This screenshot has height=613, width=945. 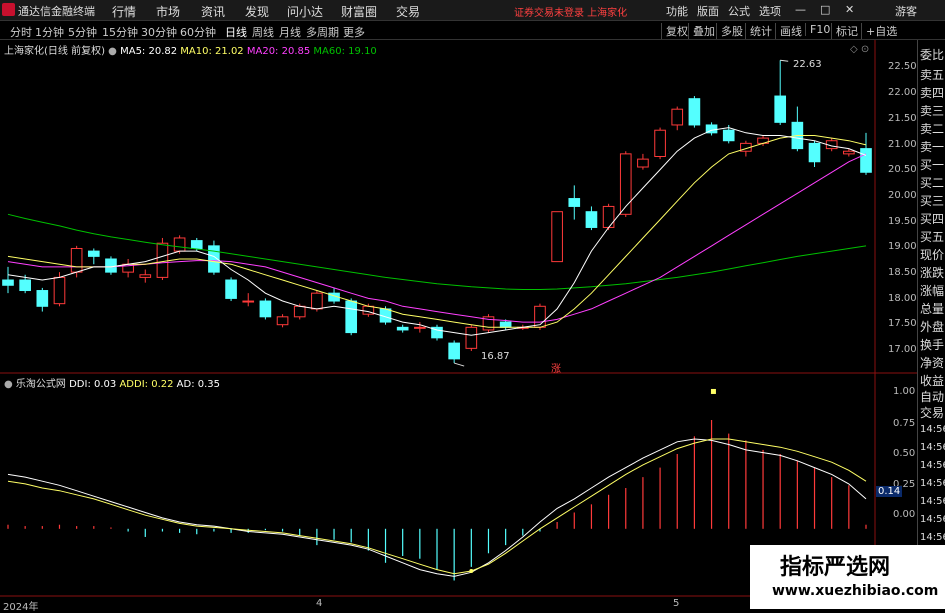 What do you see at coordinates (932, 129) in the screenshot?
I see `panel-label: 卖二` at bounding box center [932, 129].